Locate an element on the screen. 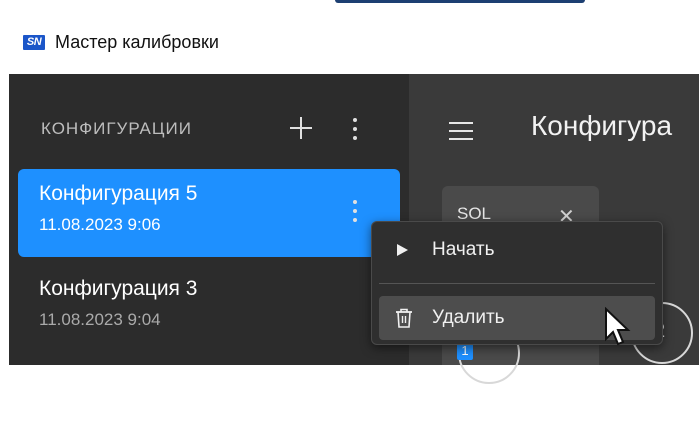 This screenshot has height=444, width=699. window-title: Мастер калибровки is located at coordinates (137, 42).